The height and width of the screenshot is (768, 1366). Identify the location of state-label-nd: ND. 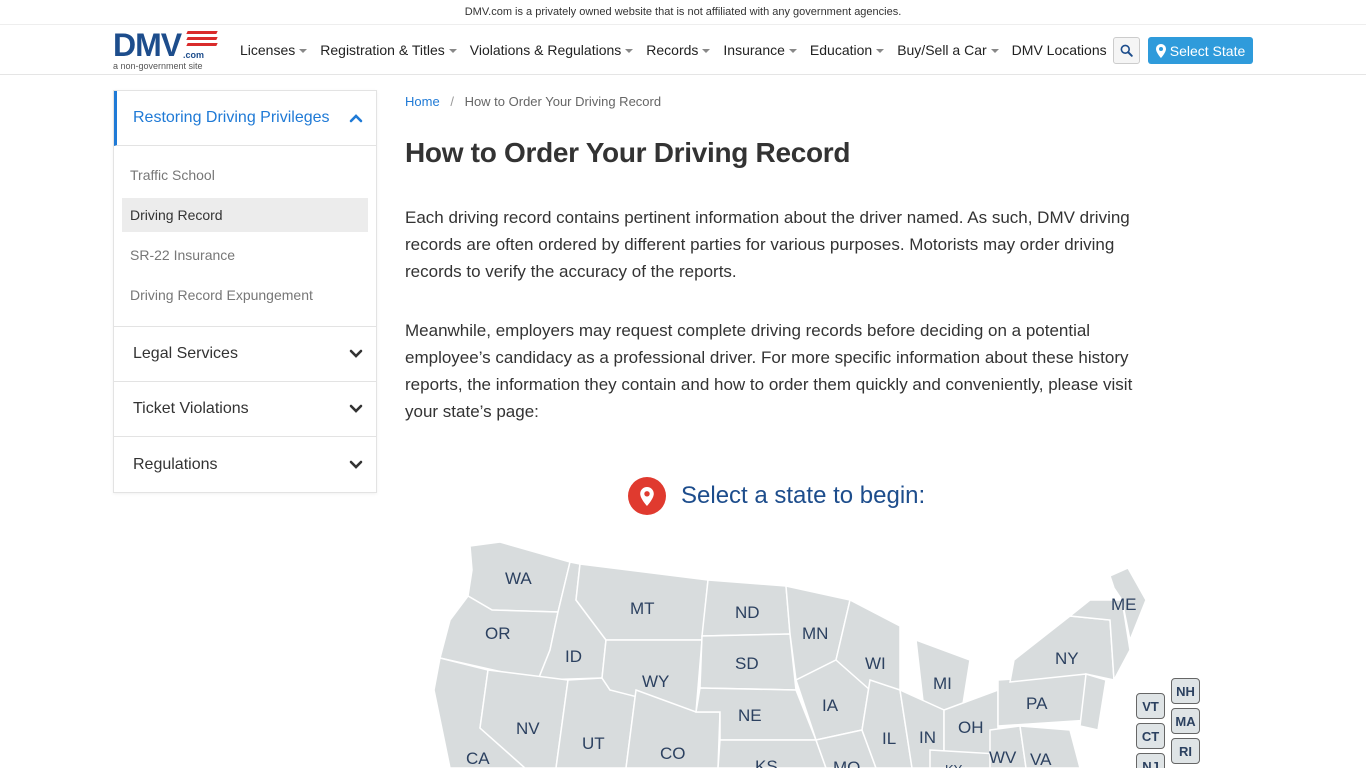
(747, 613).